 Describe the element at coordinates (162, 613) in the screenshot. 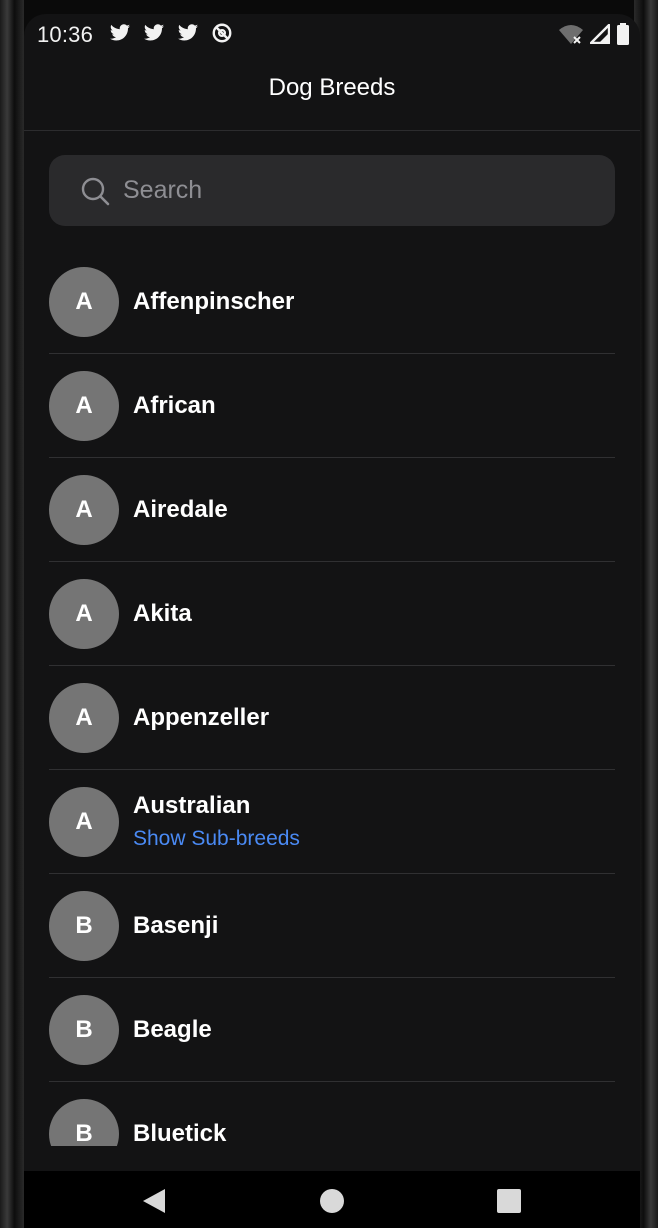

I see `breed-name: Akita` at that location.